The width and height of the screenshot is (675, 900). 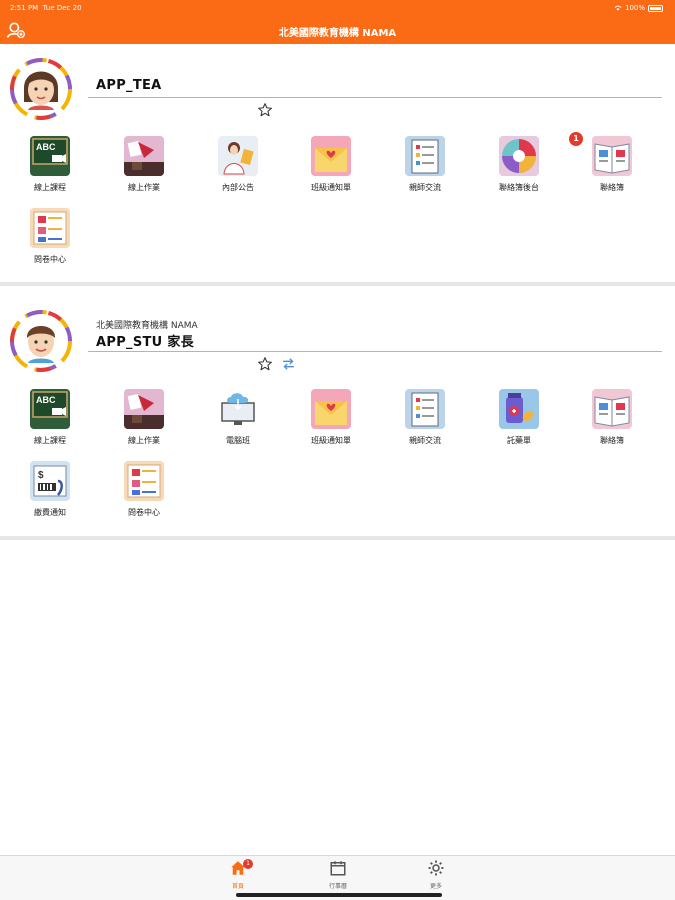 I want to click on switch-account-icon, so click(x=288, y=364).